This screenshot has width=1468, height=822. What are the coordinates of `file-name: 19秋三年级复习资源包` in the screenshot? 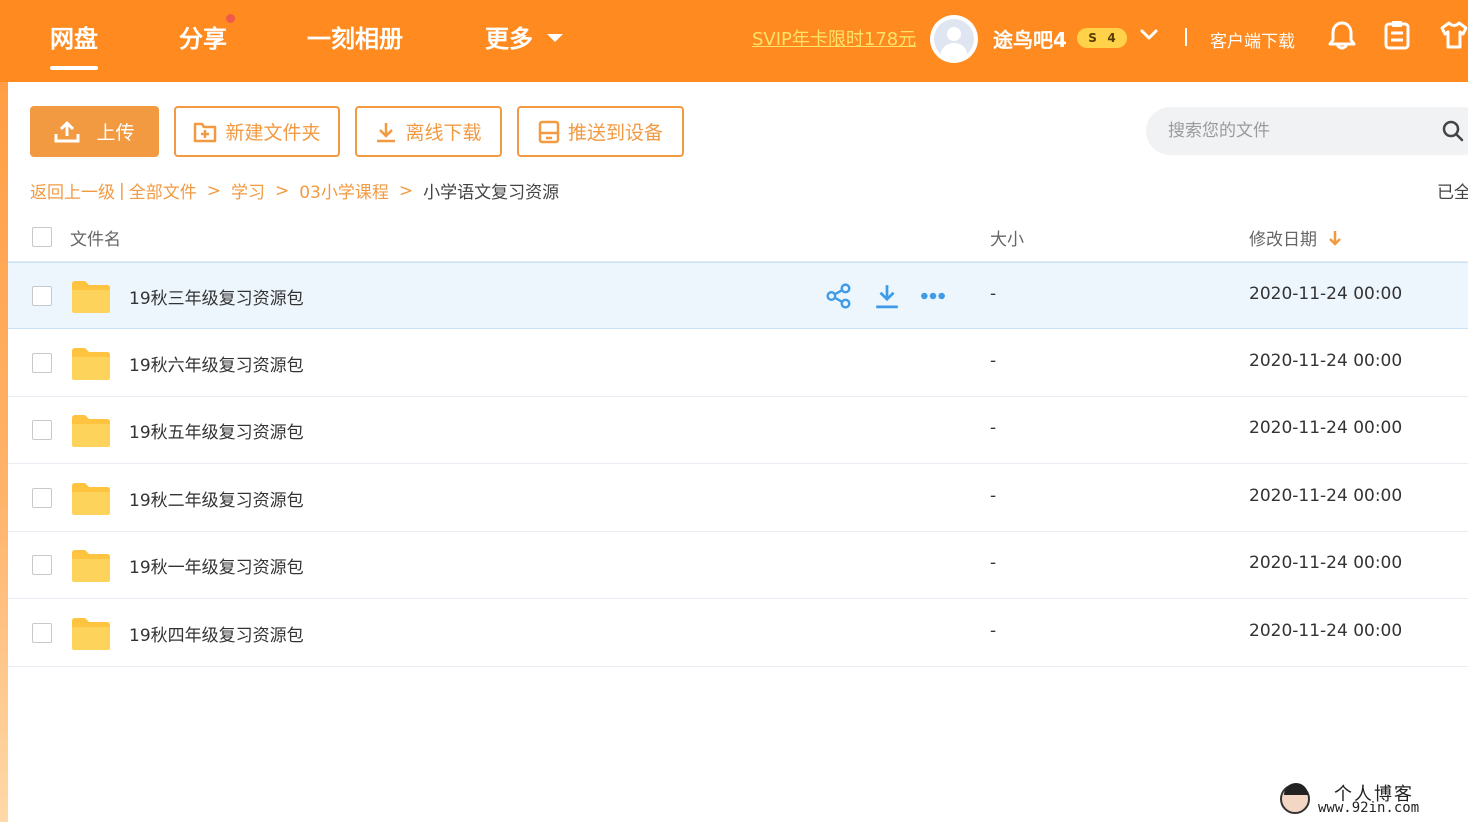 It's located at (216, 296).